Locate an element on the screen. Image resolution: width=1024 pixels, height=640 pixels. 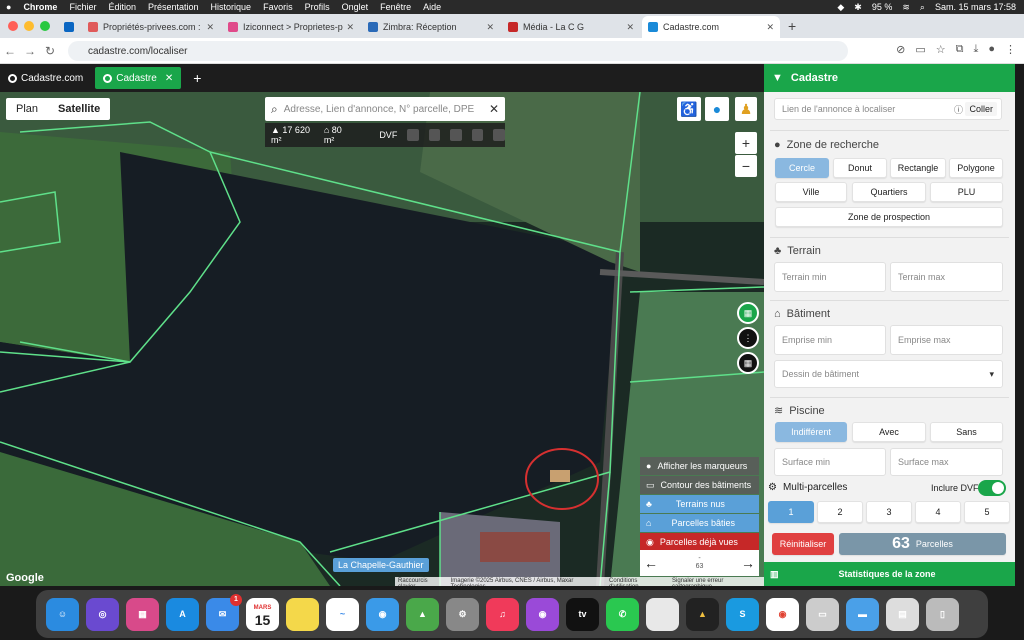
pin-icon is located at coordinates (413, 135).